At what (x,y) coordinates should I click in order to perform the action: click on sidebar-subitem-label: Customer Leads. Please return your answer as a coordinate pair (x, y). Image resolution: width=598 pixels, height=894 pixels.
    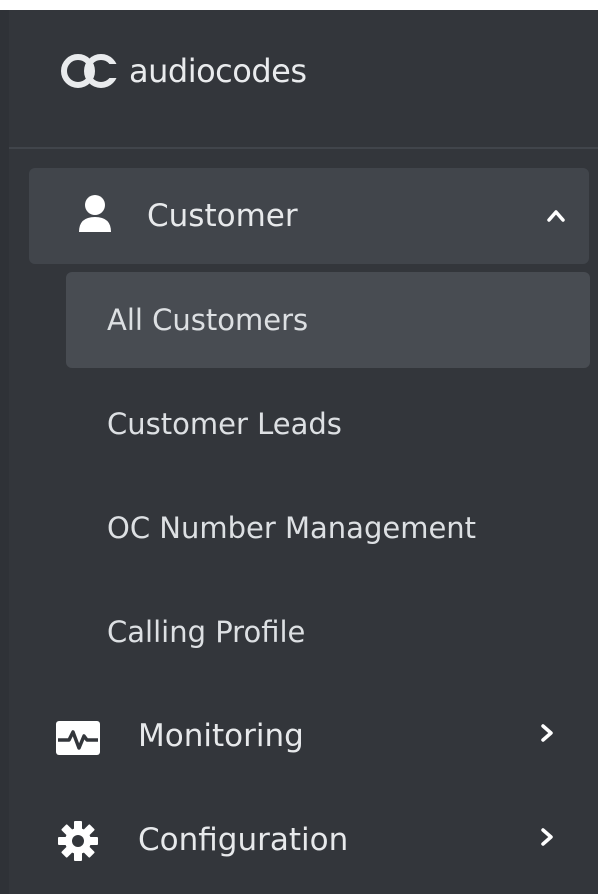
    Looking at the image, I should click on (224, 424).